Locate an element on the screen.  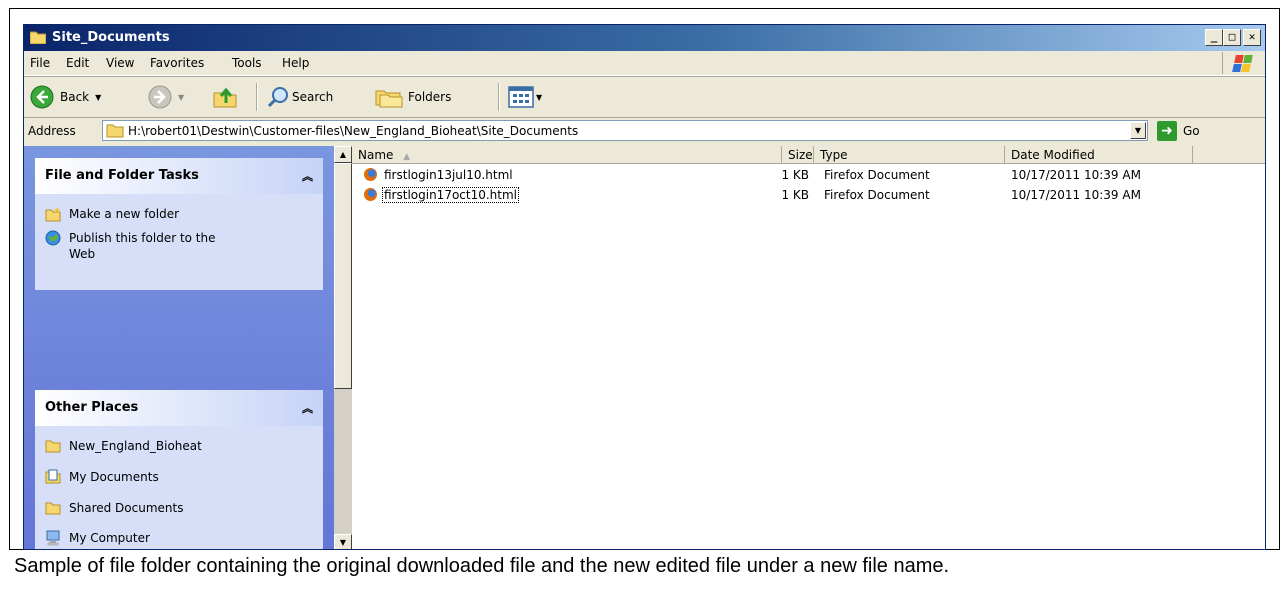
column-header-blank is located at coordinates (1229, 155).